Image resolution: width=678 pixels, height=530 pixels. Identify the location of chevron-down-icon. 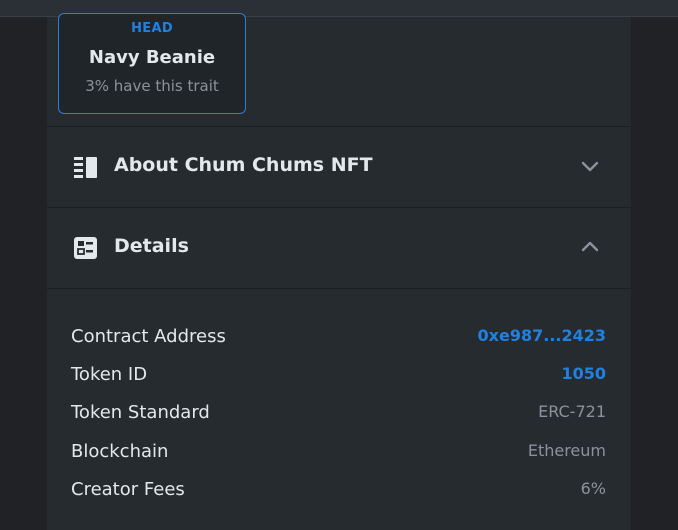
(590, 166).